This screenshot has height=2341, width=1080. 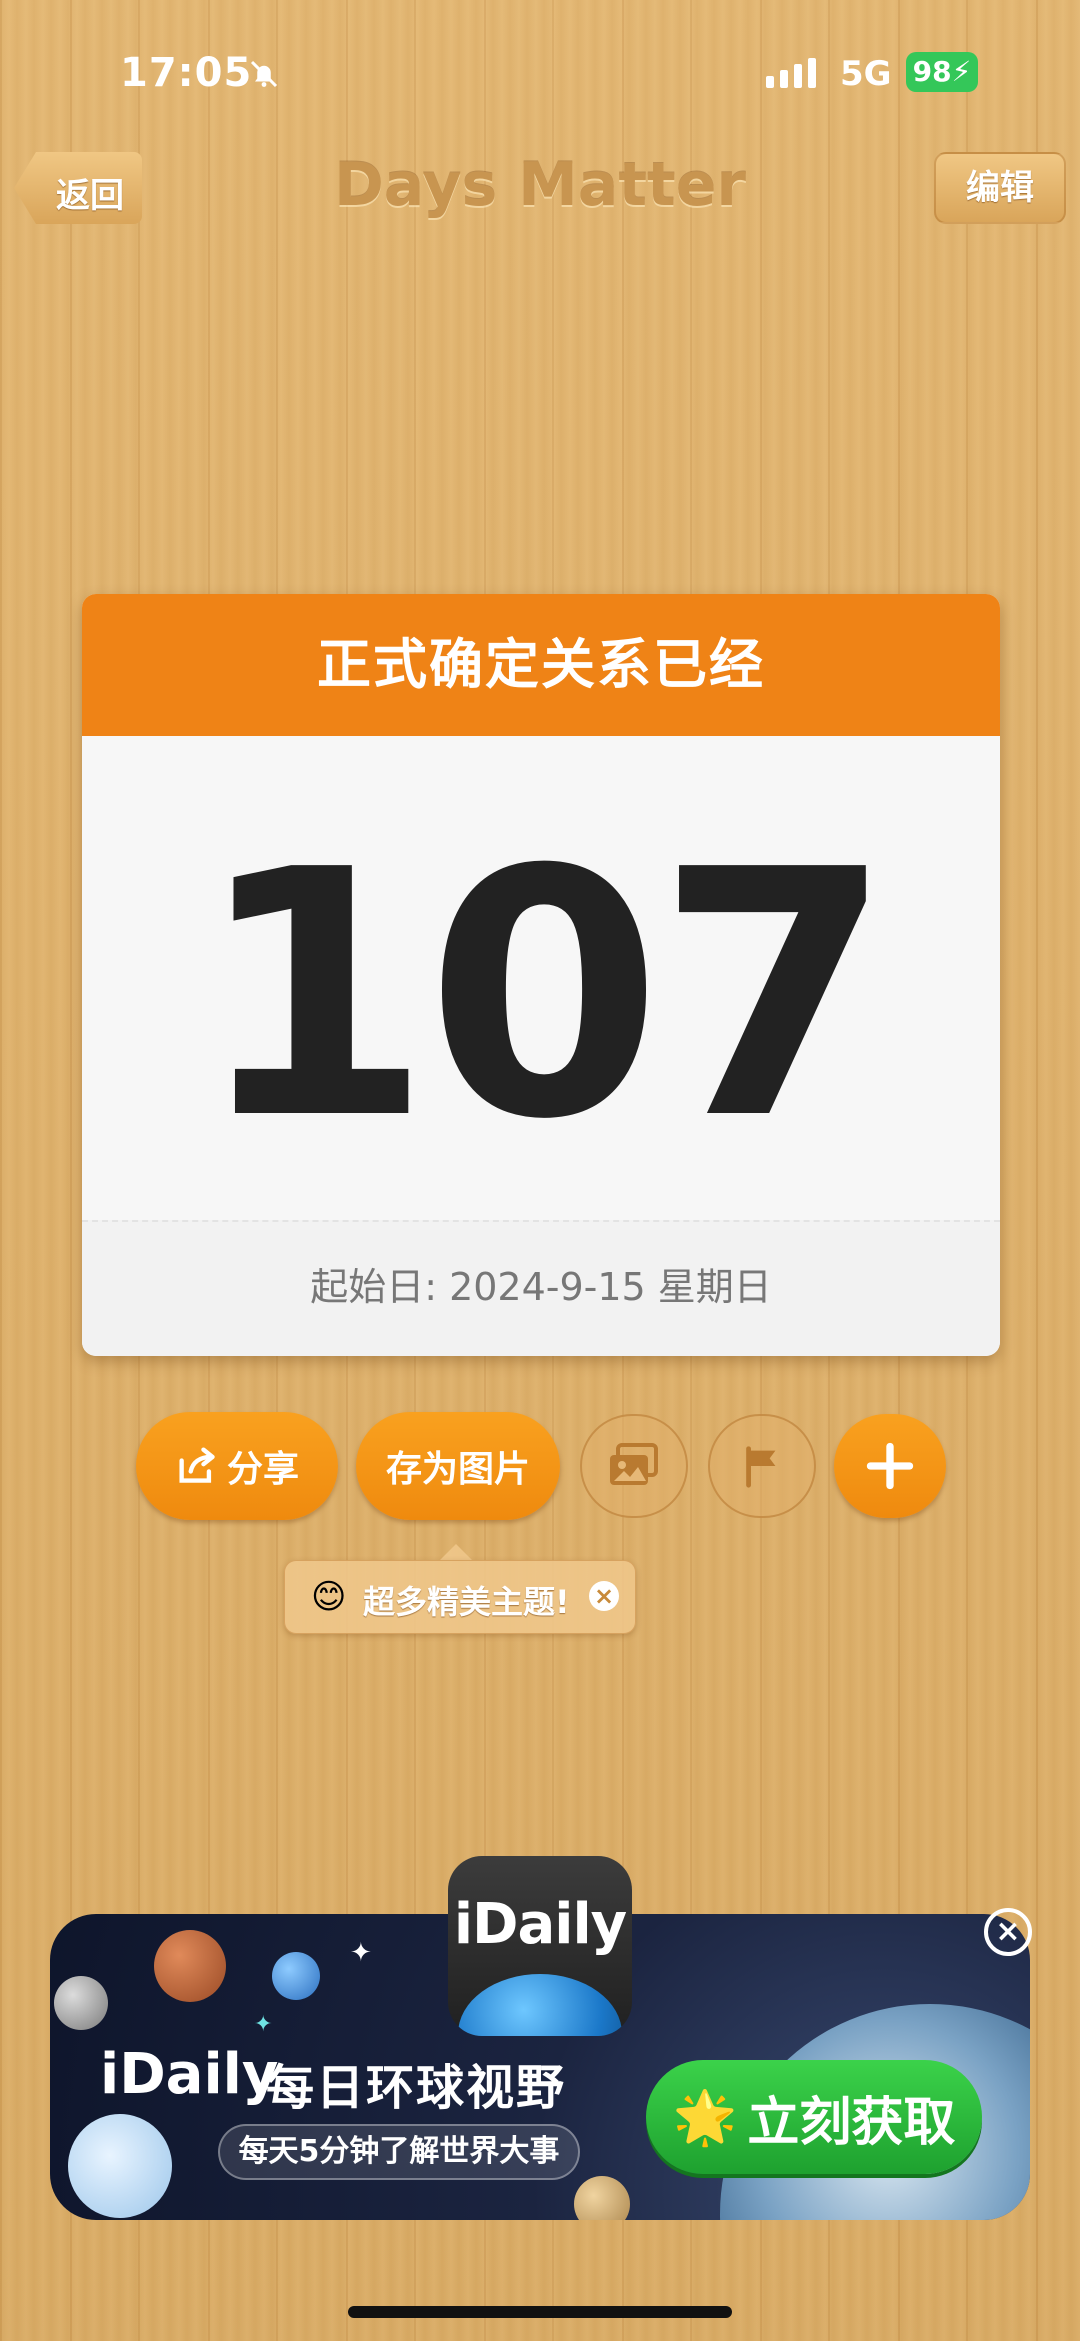 What do you see at coordinates (539, 185) in the screenshot?
I see `page-title: Days Matter` at bounding box center [539, 185].